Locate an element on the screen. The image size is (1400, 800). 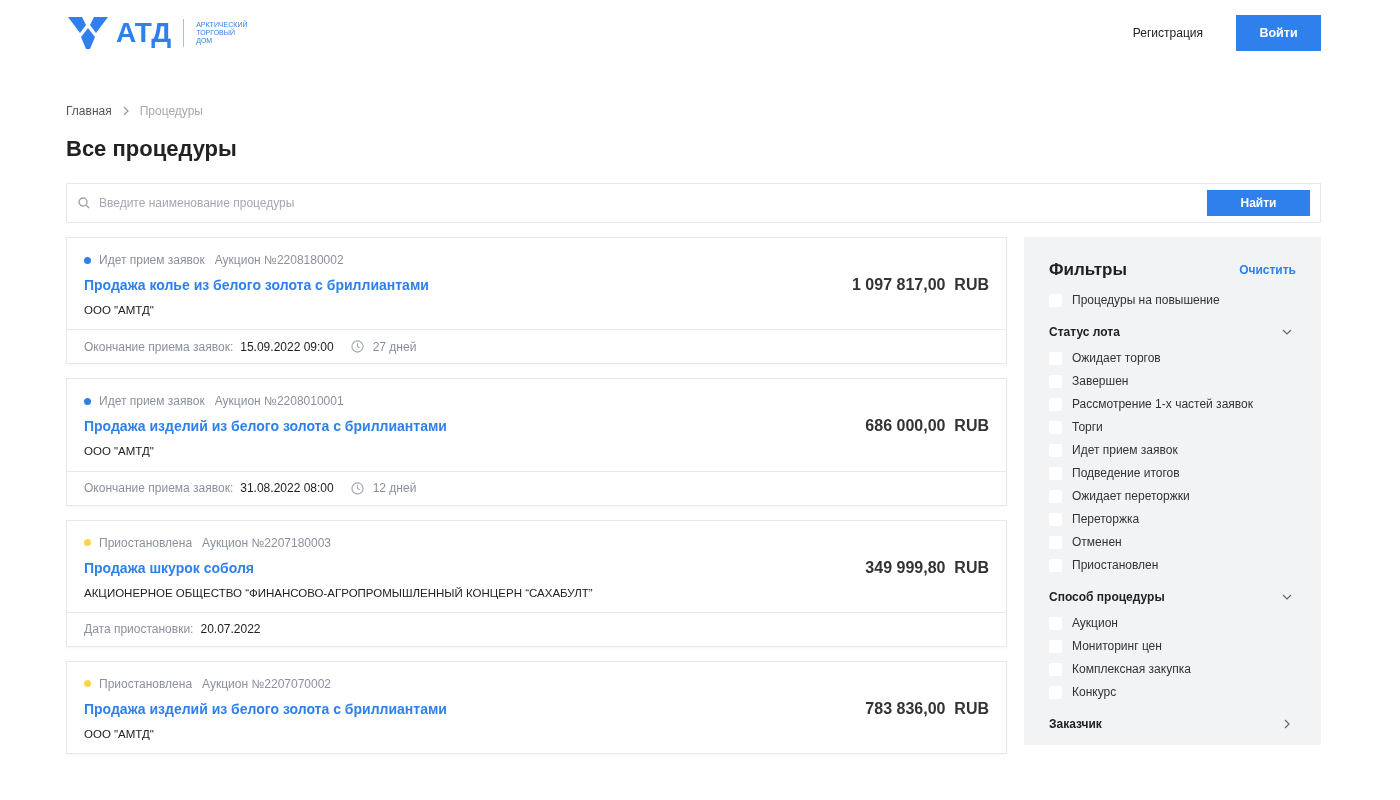
checkbox-label: Мониторинг цен is located at coordinates (1117, 646).